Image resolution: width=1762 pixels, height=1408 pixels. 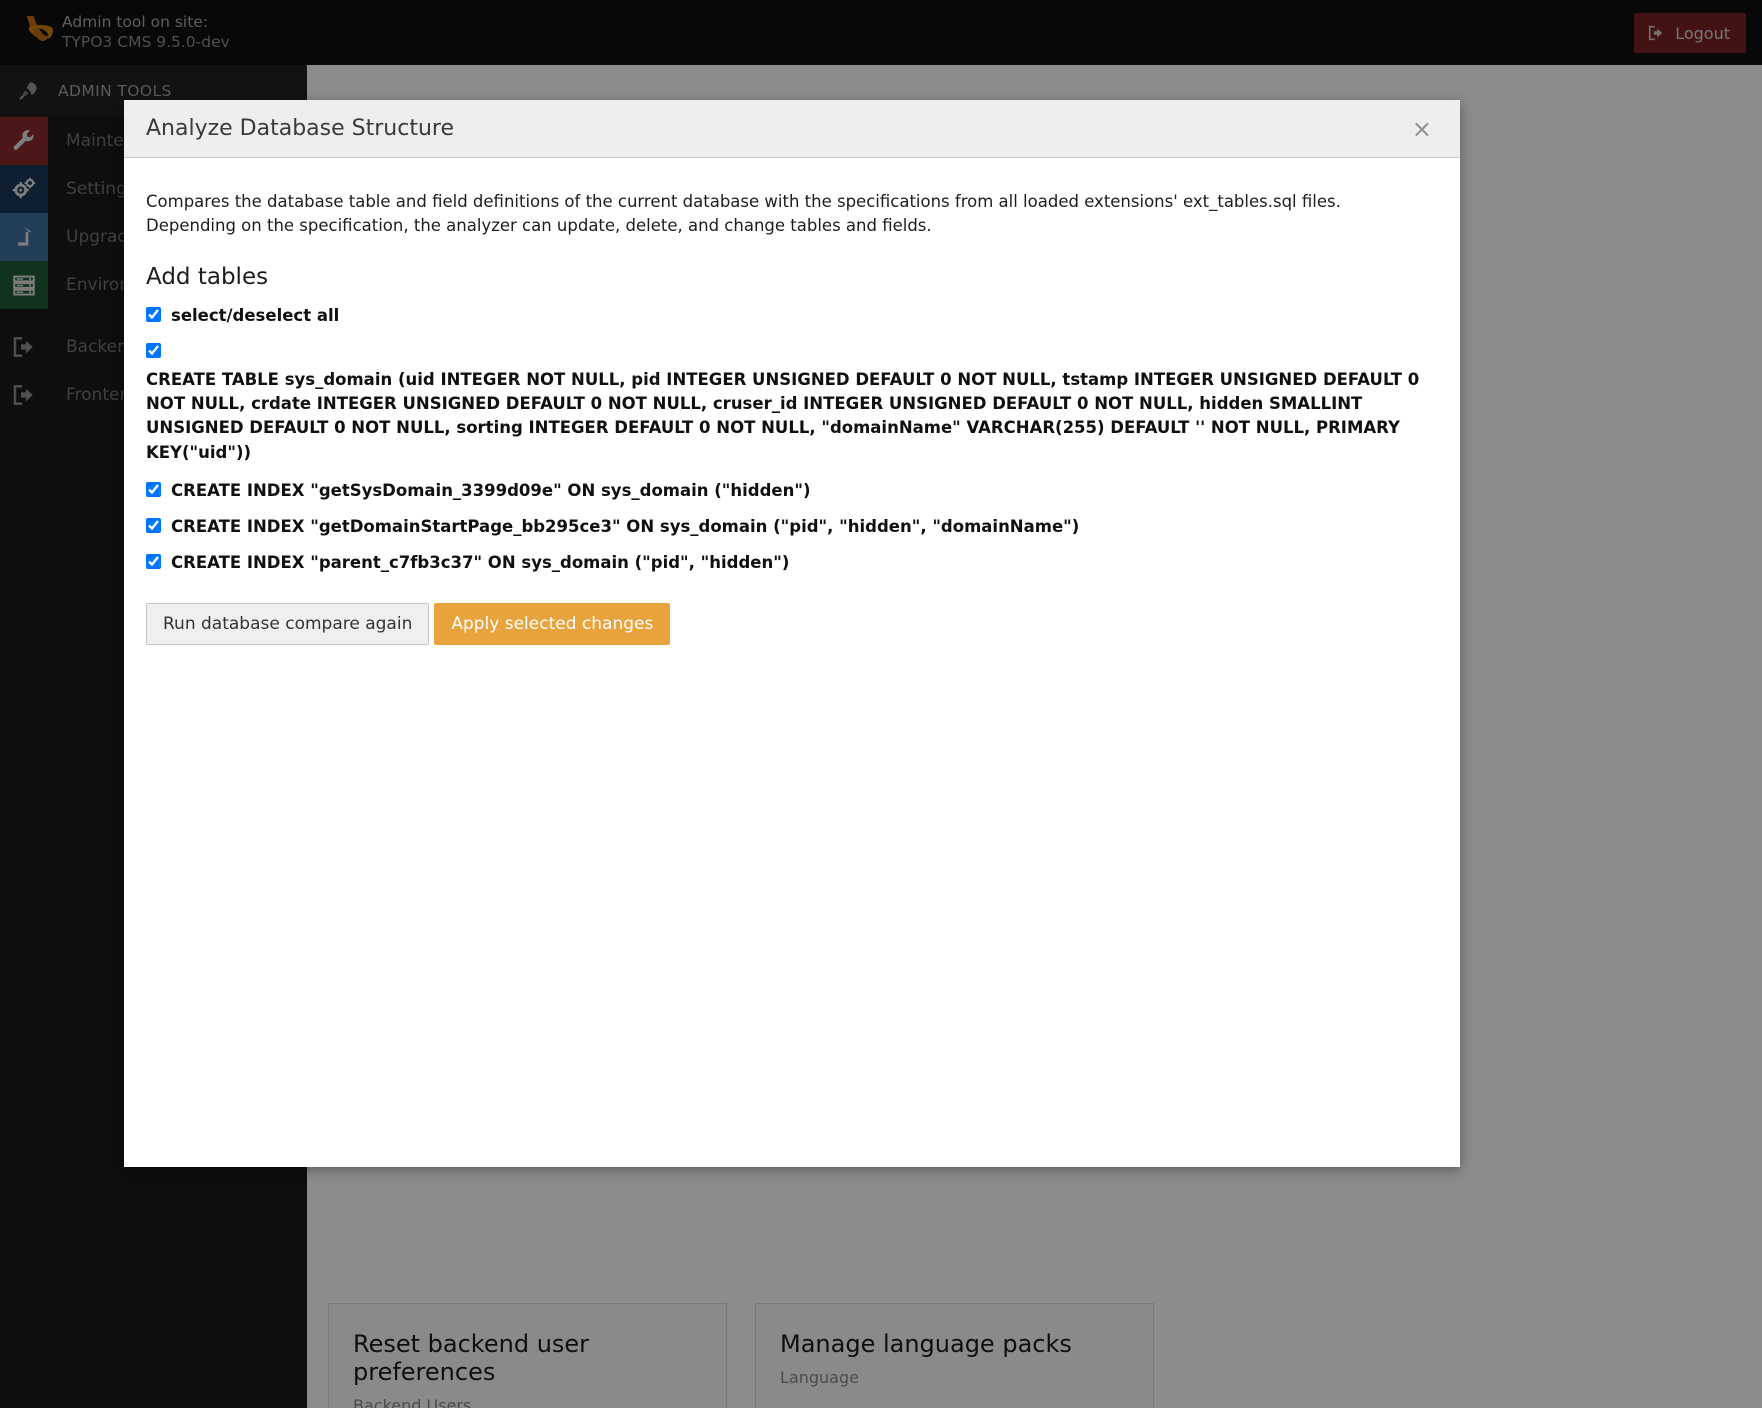 What do you see at coordinates (792, 316) in the screenshot?
I see `select-all-row: select/deselect all` at bounding box center [792, 316].